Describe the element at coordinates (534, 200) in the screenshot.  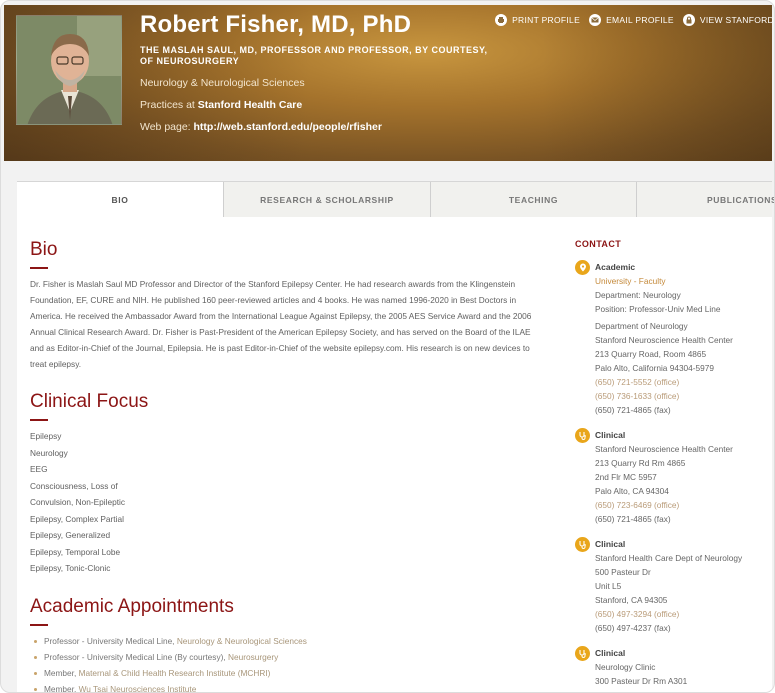
I see `tab-teaching: TEACHING` at that location.